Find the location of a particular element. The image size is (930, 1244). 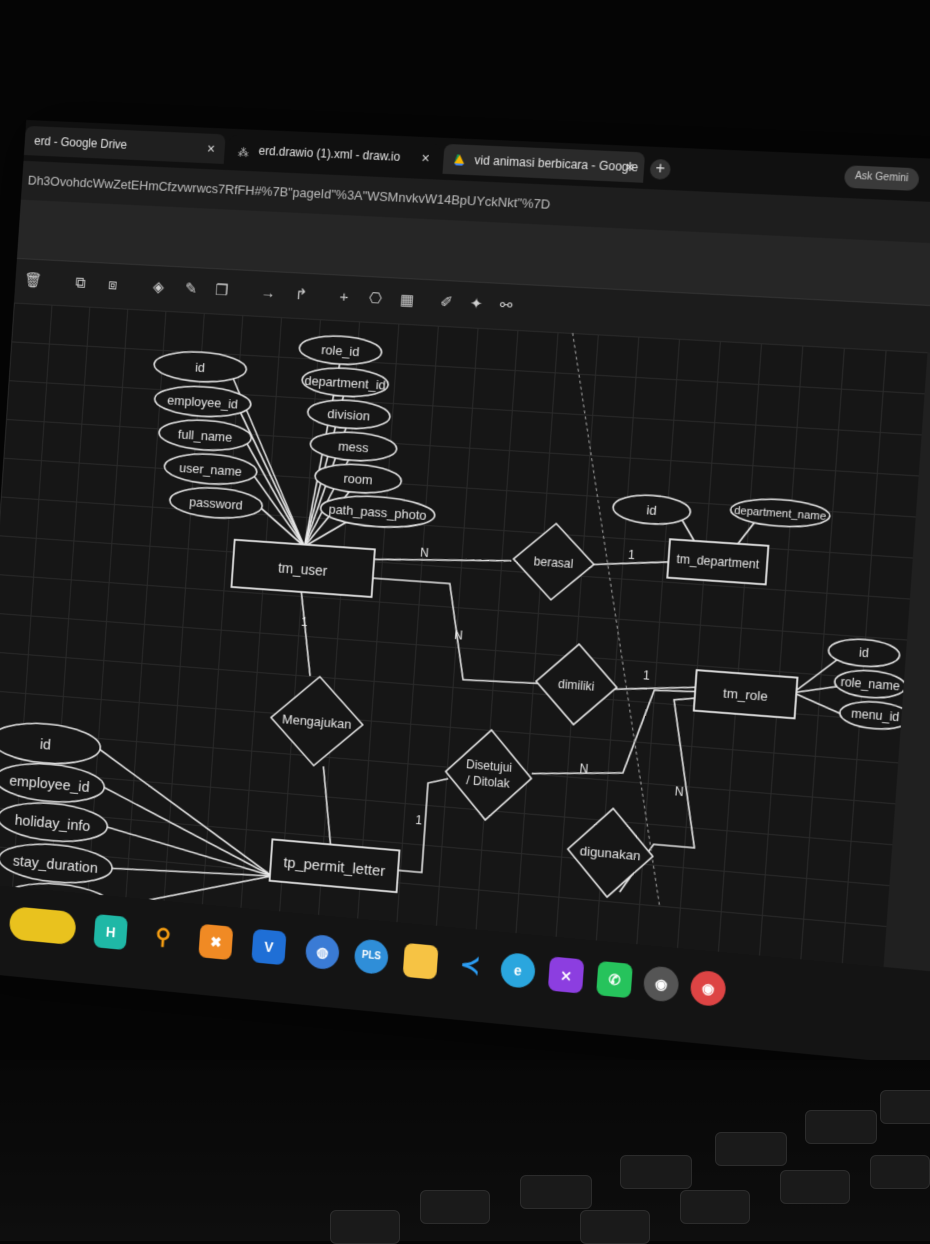

attr-user-id: id is located at coordinates (200, 367).